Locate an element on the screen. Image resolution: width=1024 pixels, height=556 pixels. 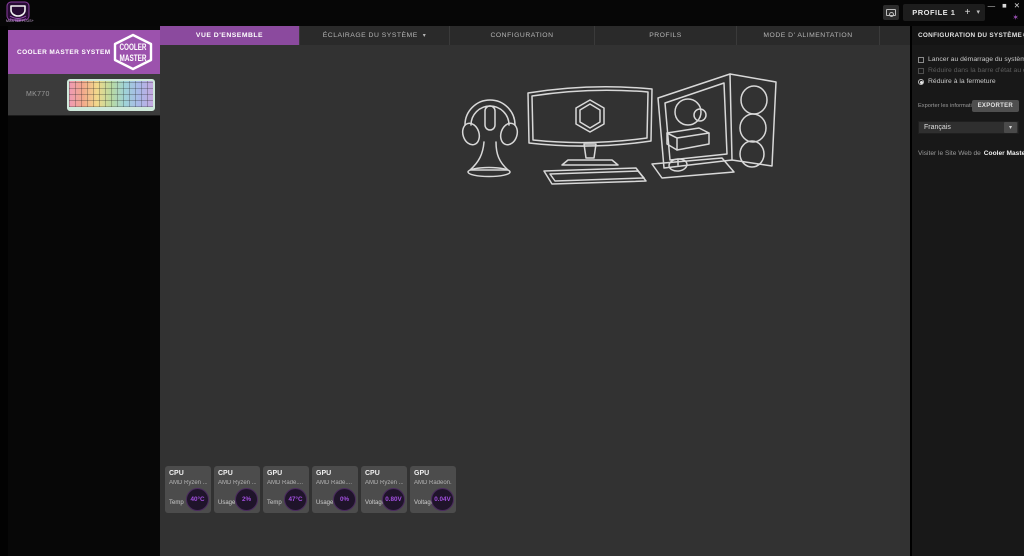
stat-value-badge: 40°C is located at coordinates (197, 499).